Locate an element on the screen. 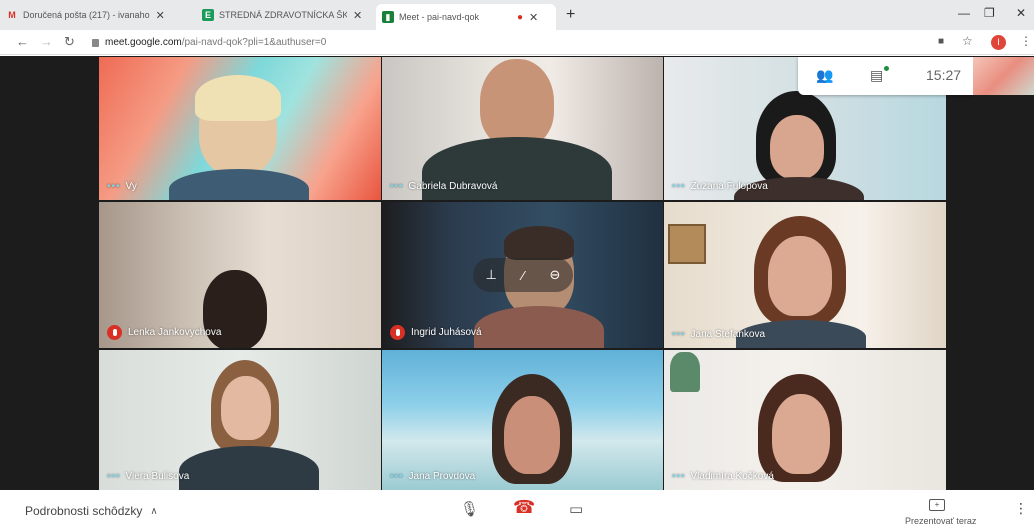 The width and height of the screenshot is (1034, 531). close-window-icon: ✕ is located at coordinates (1021, 13).